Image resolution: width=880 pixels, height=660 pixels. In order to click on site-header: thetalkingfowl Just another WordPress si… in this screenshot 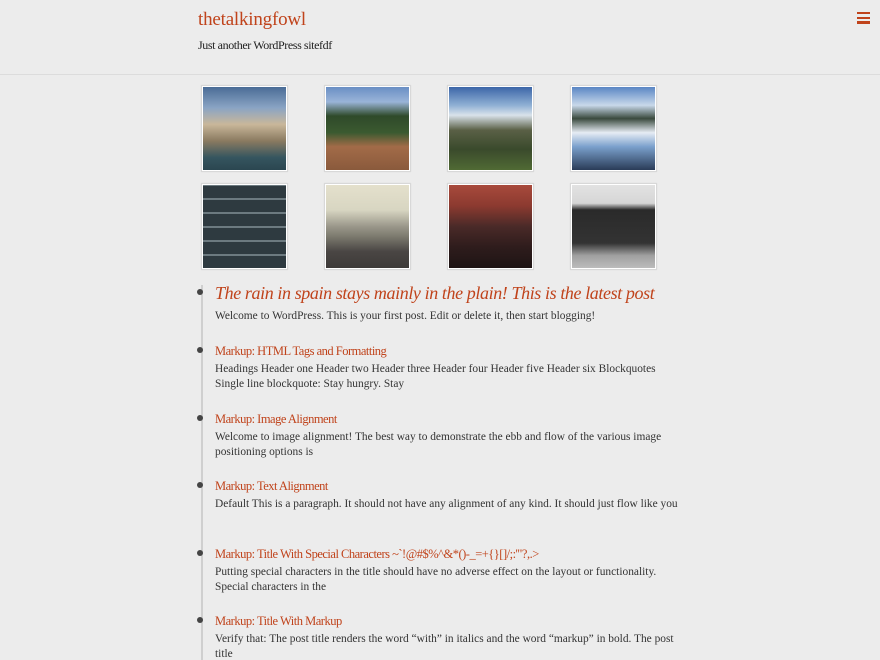, I will do `click(440, 37)`.